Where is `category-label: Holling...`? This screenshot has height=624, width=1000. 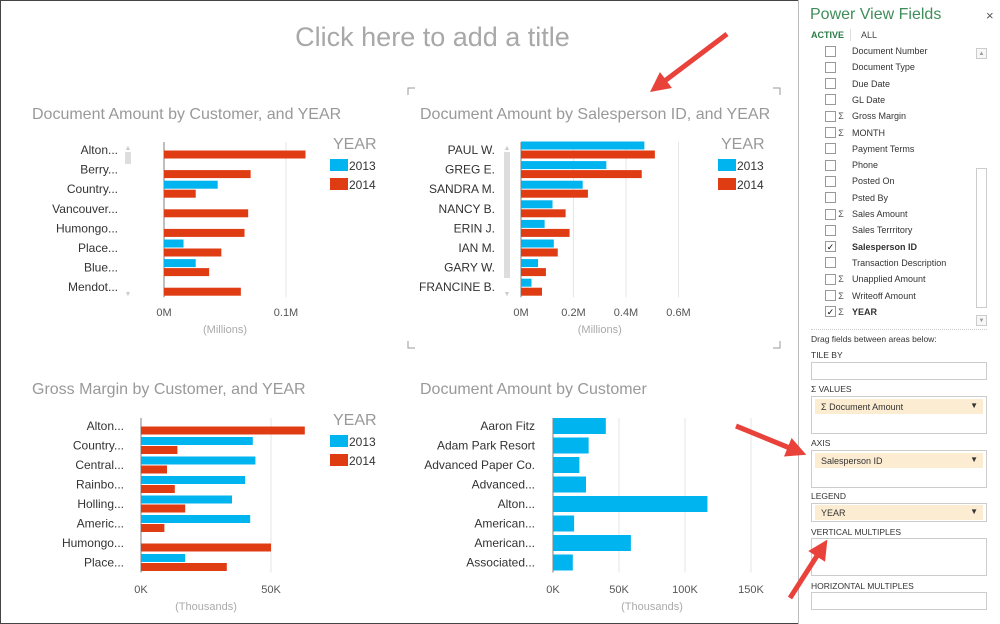
category-label: Holling... is located at coordinates (100, 504).